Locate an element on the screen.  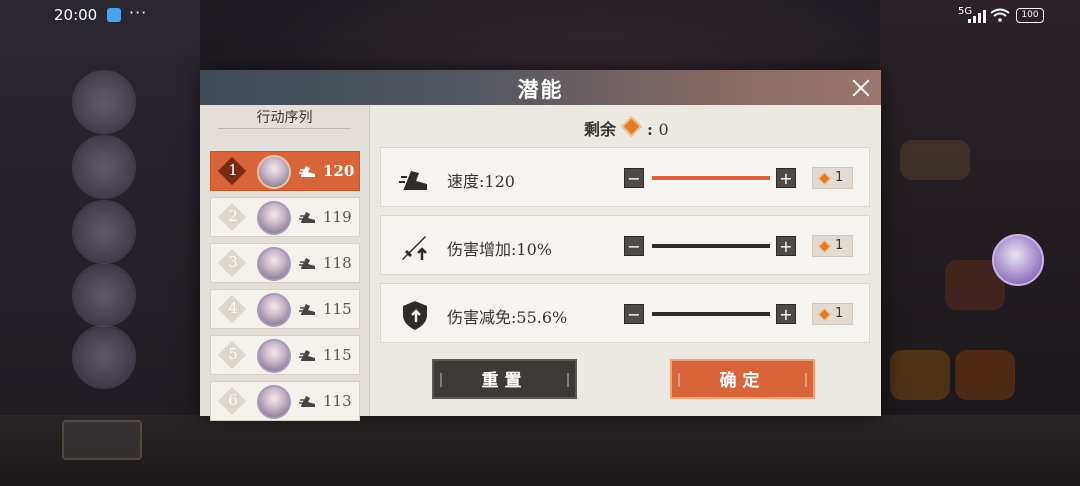
dialog-title: 潜能 is located at coordinates (540, 89).